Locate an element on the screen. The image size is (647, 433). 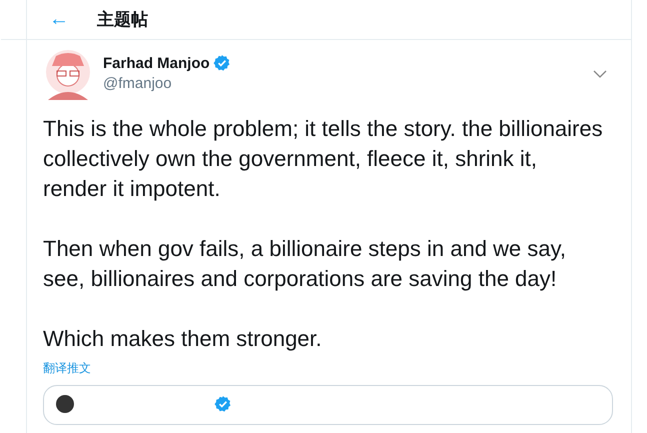
tweet-text: Then when gov fails, a billionaire steps in and we say, see, billionaires and corporations are saving the day! is located at coordinates (305, 264).